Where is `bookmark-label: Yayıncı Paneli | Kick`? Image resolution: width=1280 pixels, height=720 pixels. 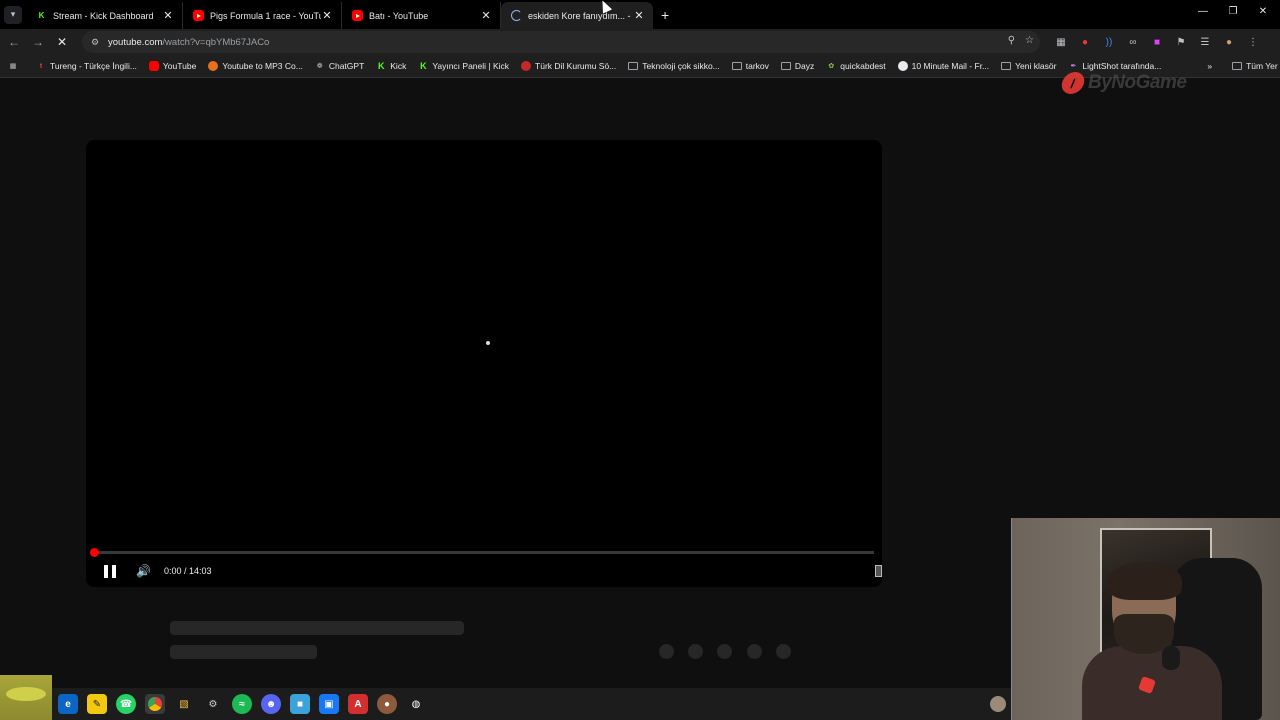 bookmark-label: Yayıncı Paneli | Kick is located at coordinates (471, 66).